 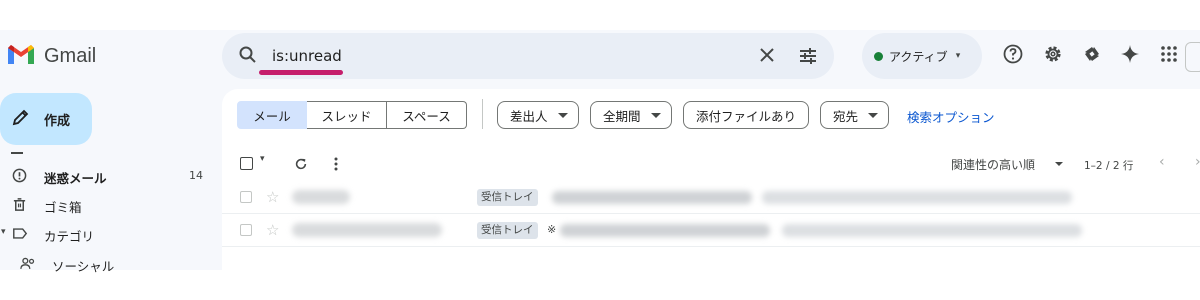 I want to click on filter-attachment-chip: 添付ファイルあり, so click(x=746, y=115).